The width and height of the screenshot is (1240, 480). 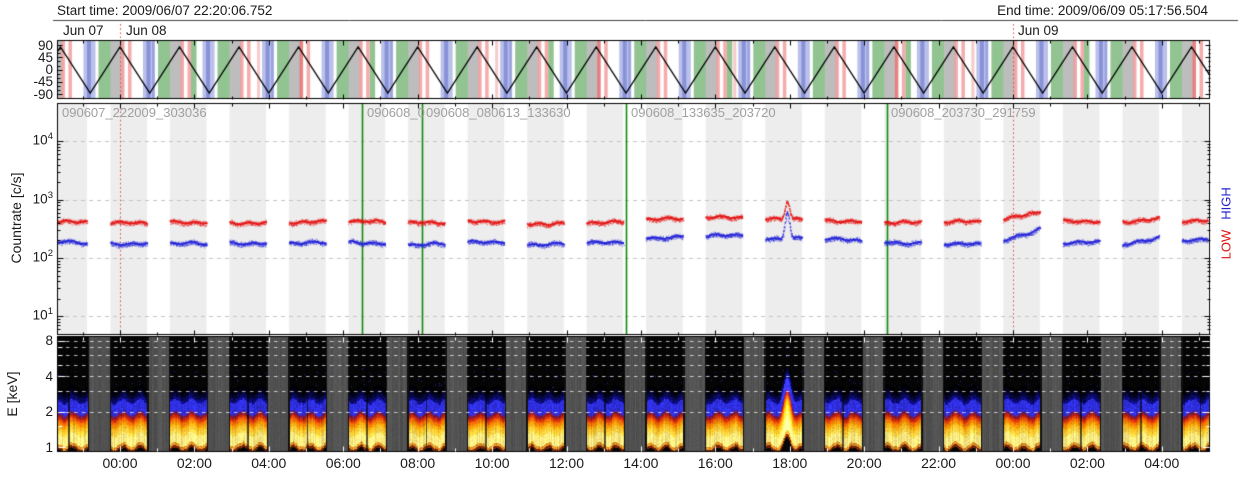 What do you see at coordinates (42, 314) in the screenshot?
I see `countrate-y-tick-label: 101` at bounding box center [42, 314].